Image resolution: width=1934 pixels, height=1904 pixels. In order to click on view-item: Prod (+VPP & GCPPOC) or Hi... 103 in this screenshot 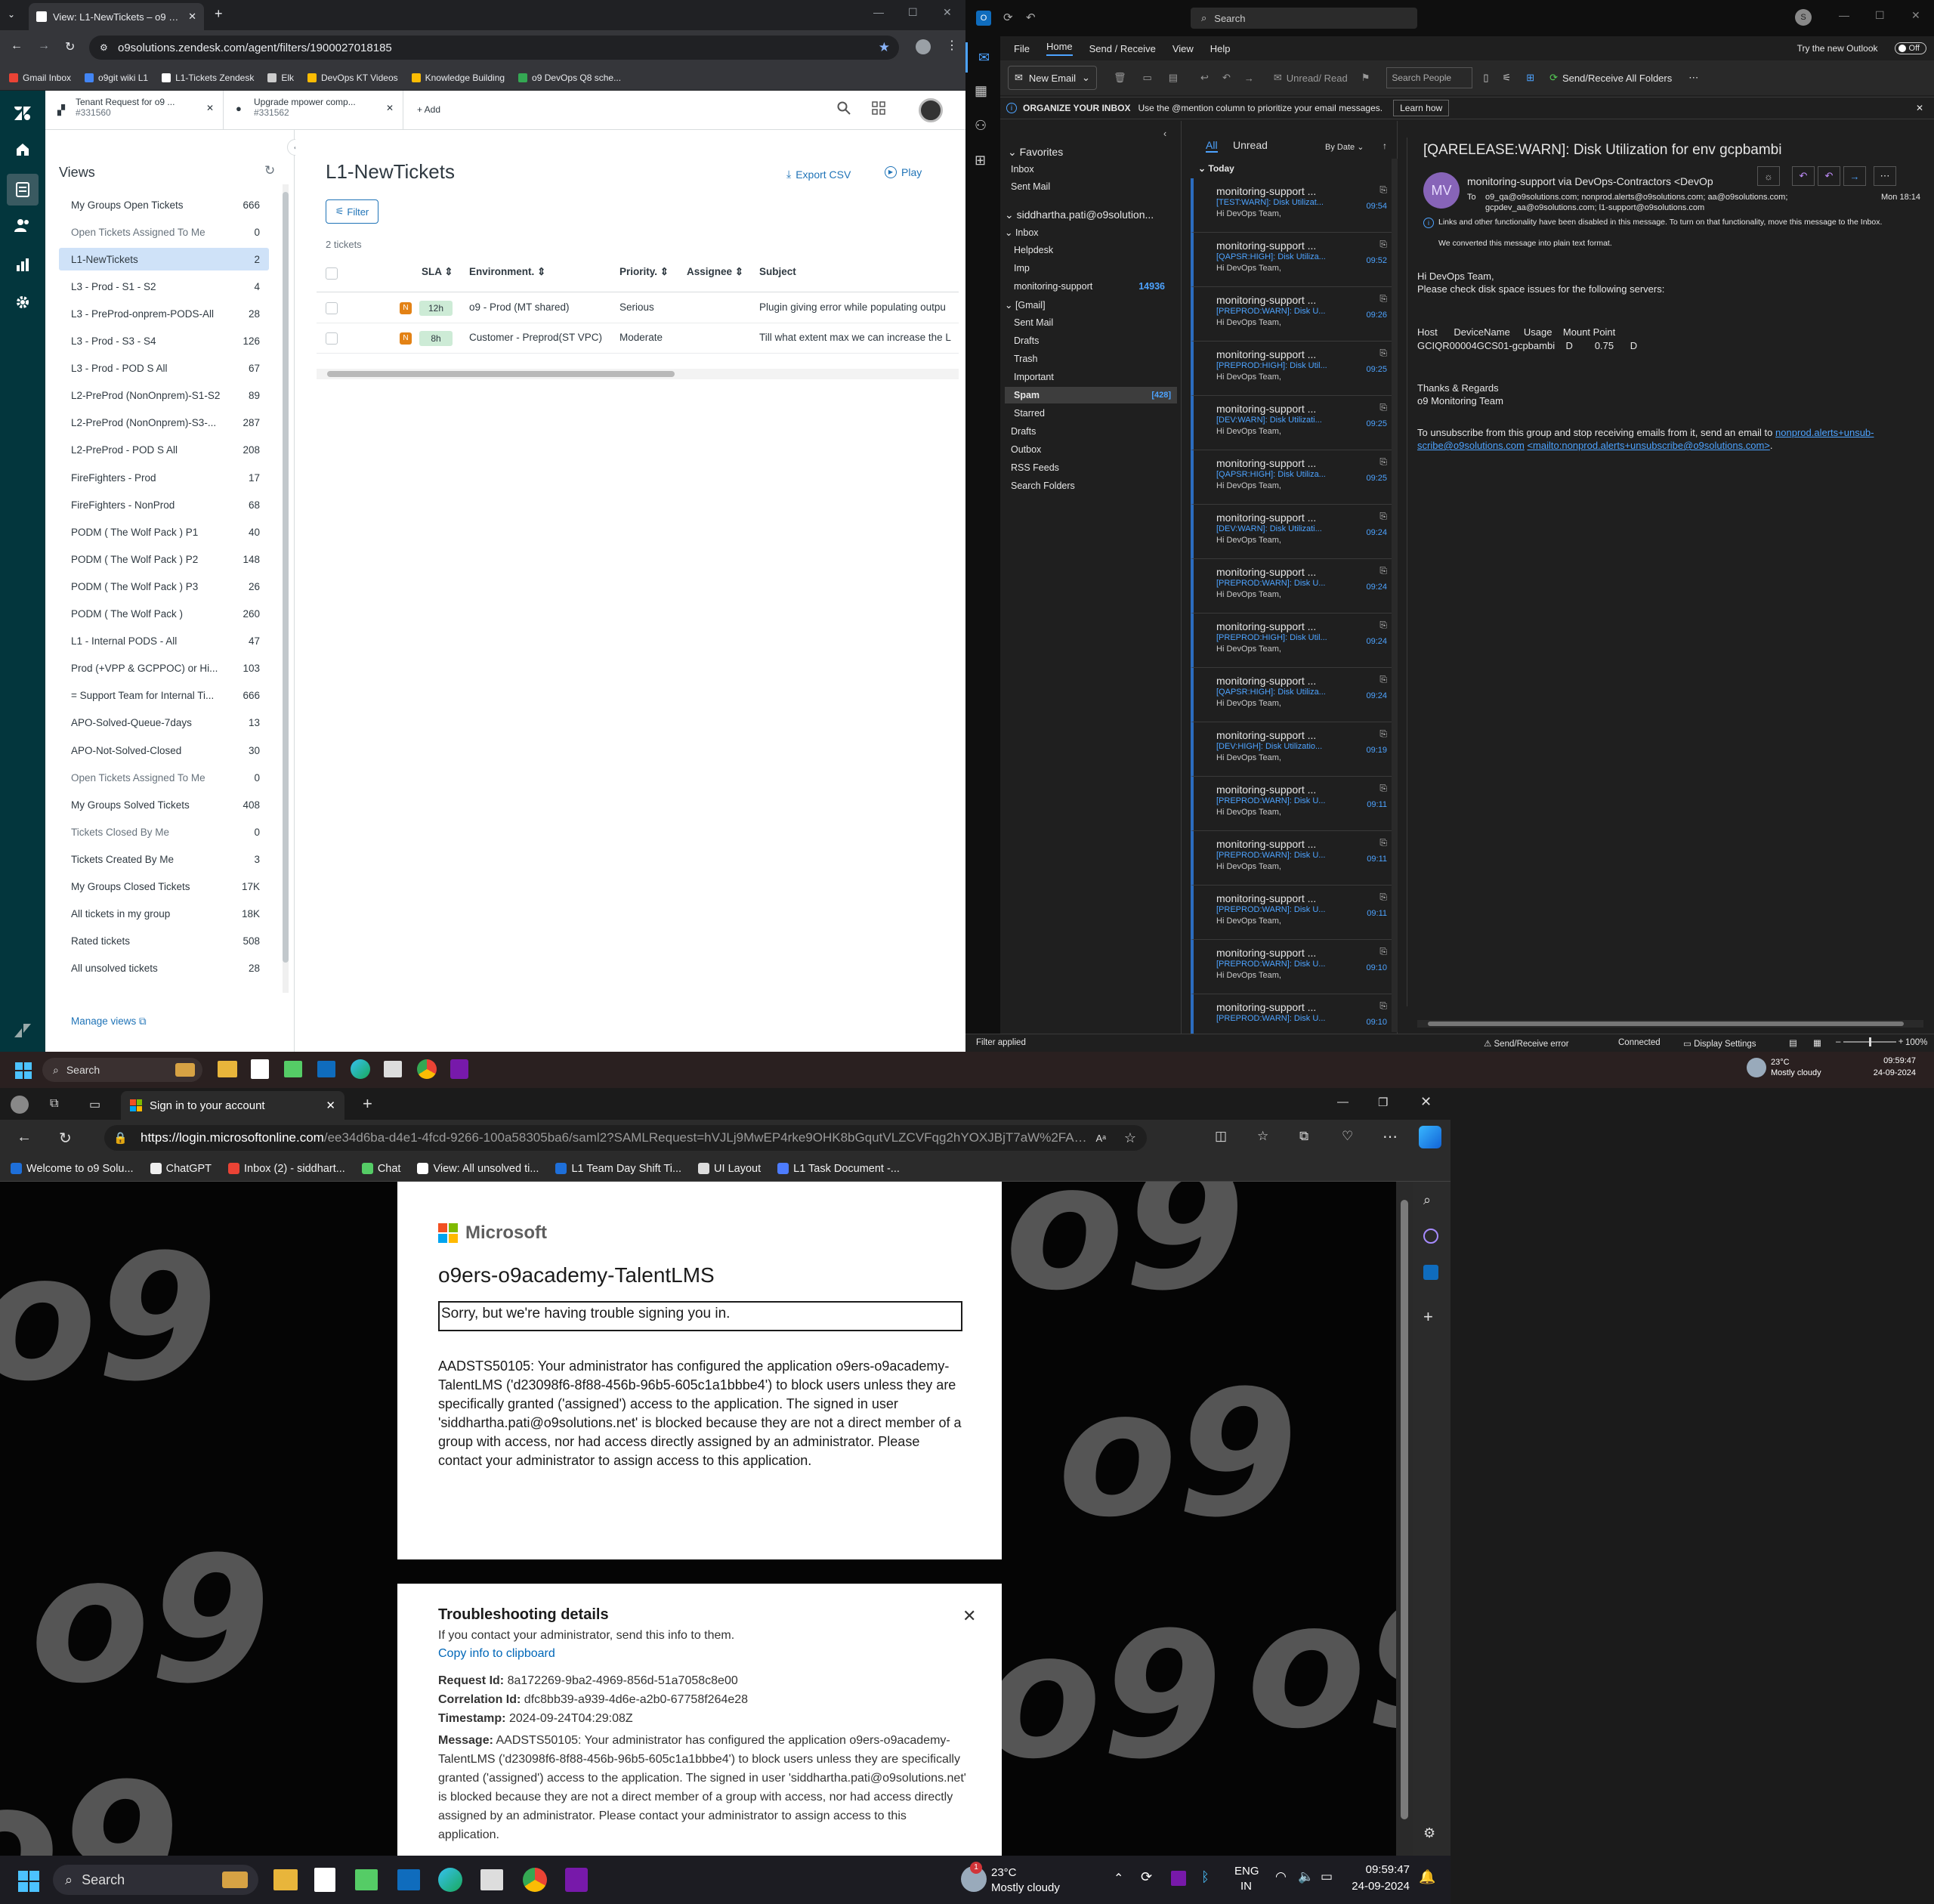, I will do `click(164, 668)`.